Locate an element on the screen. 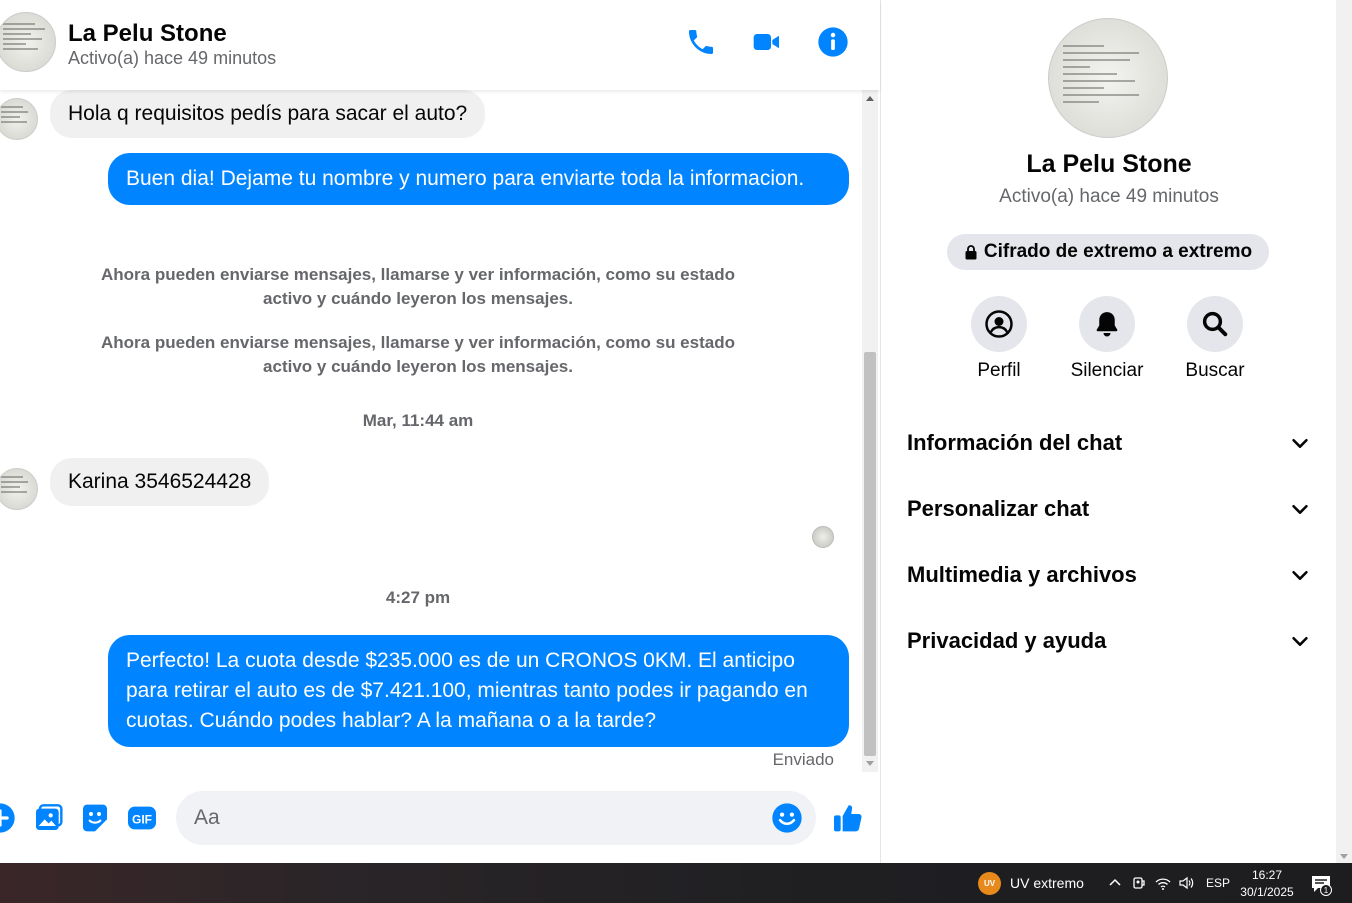 The height and width of the screenshot is (903, 1352). search-action: Buscar is located at coordinates (1215, 339).